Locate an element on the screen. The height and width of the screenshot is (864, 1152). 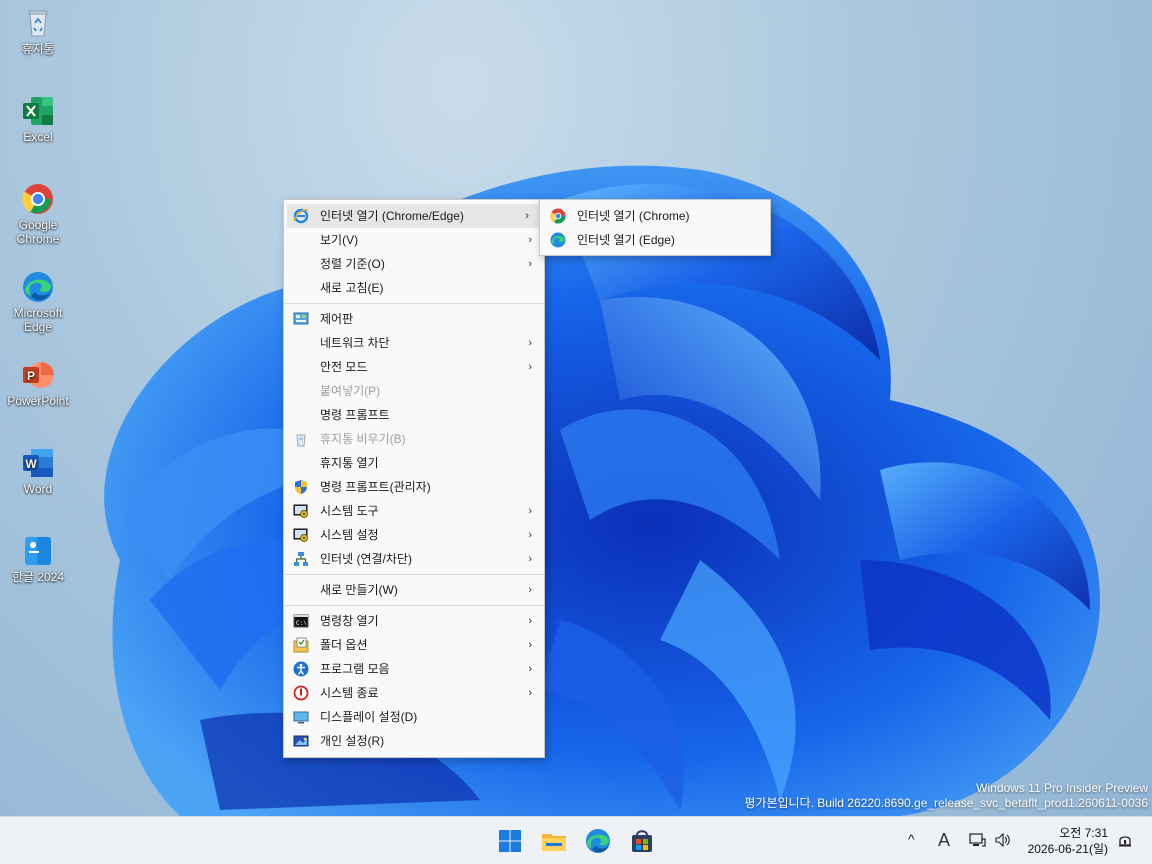
menu-item-new: 새로 만들기(W) › is located at coordinates (414, 590).